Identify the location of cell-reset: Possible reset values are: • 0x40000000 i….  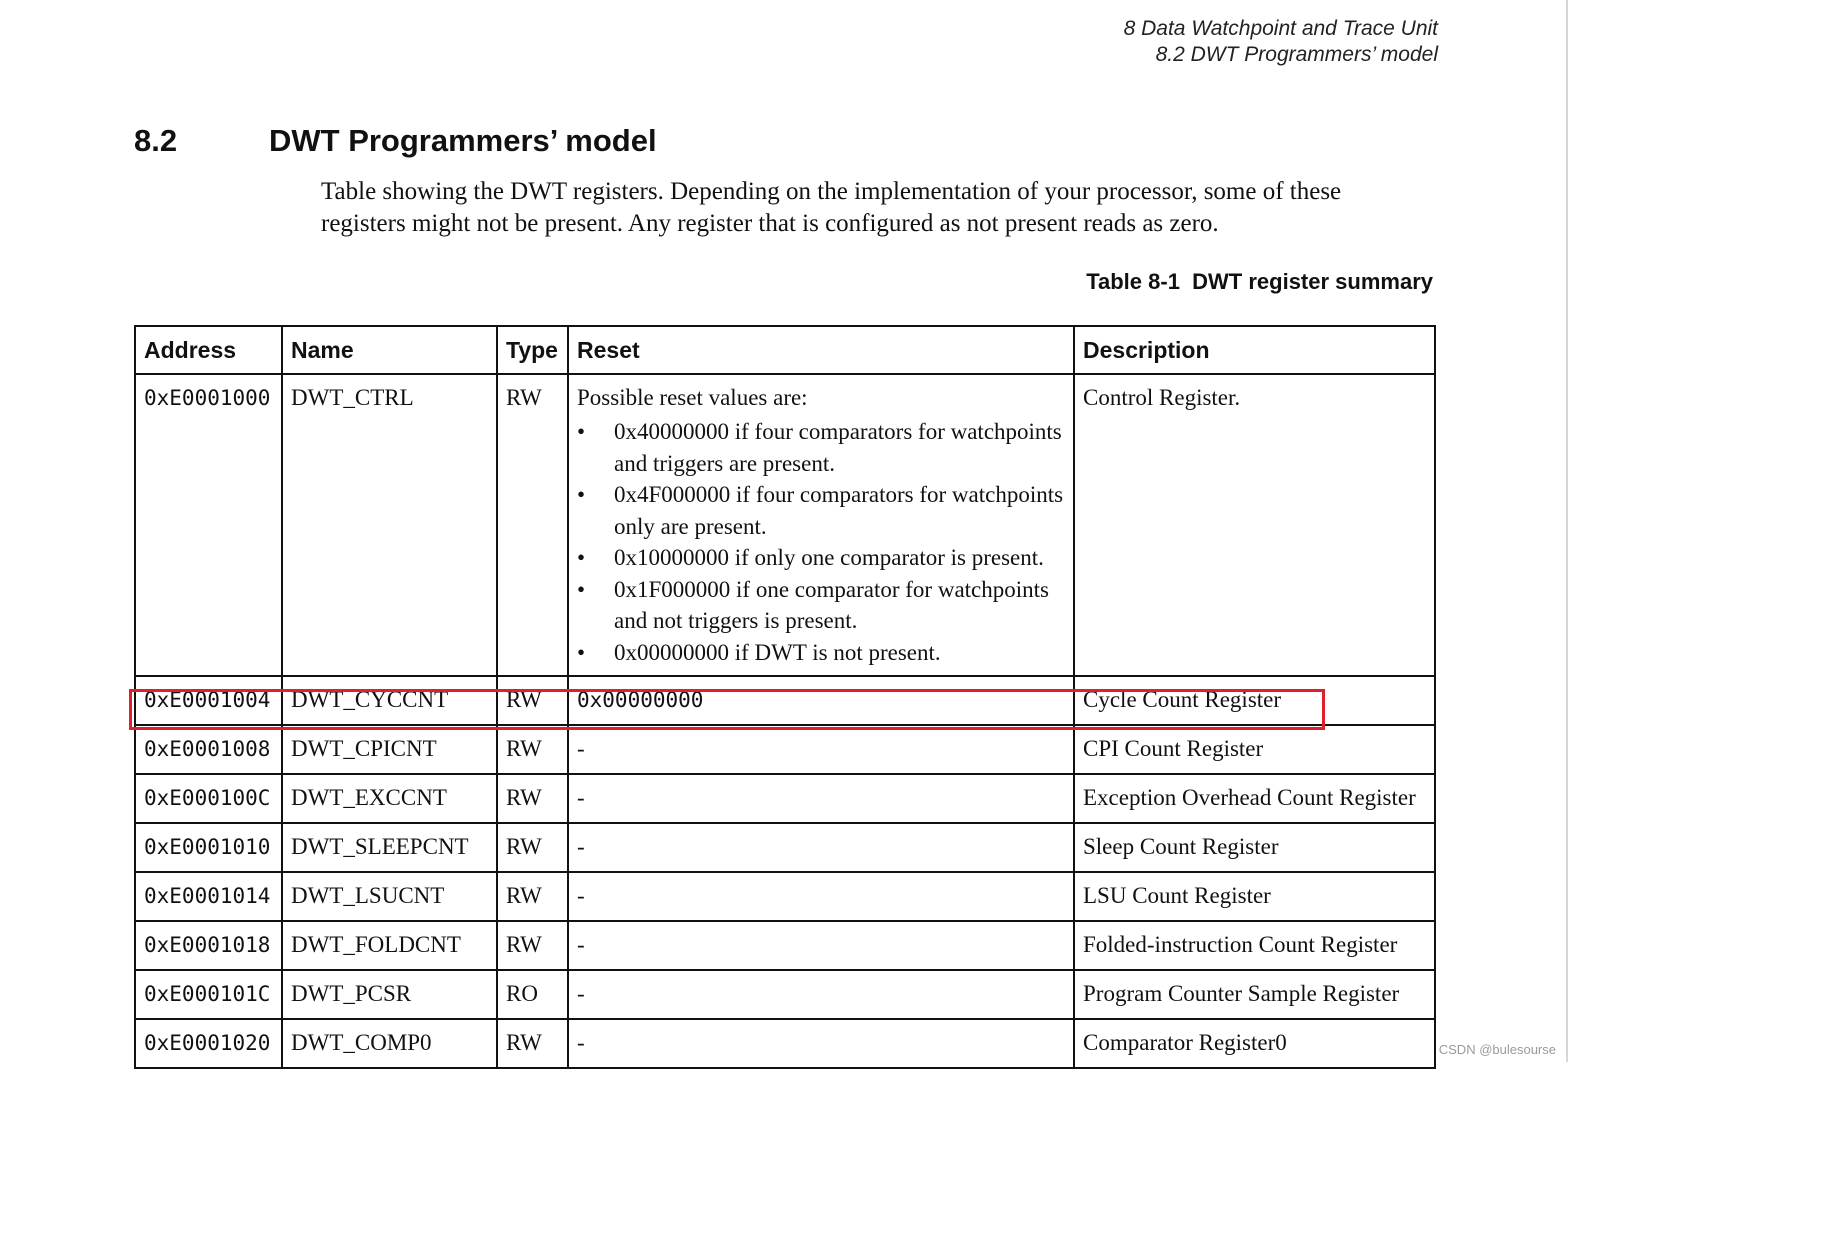
(821, 525).